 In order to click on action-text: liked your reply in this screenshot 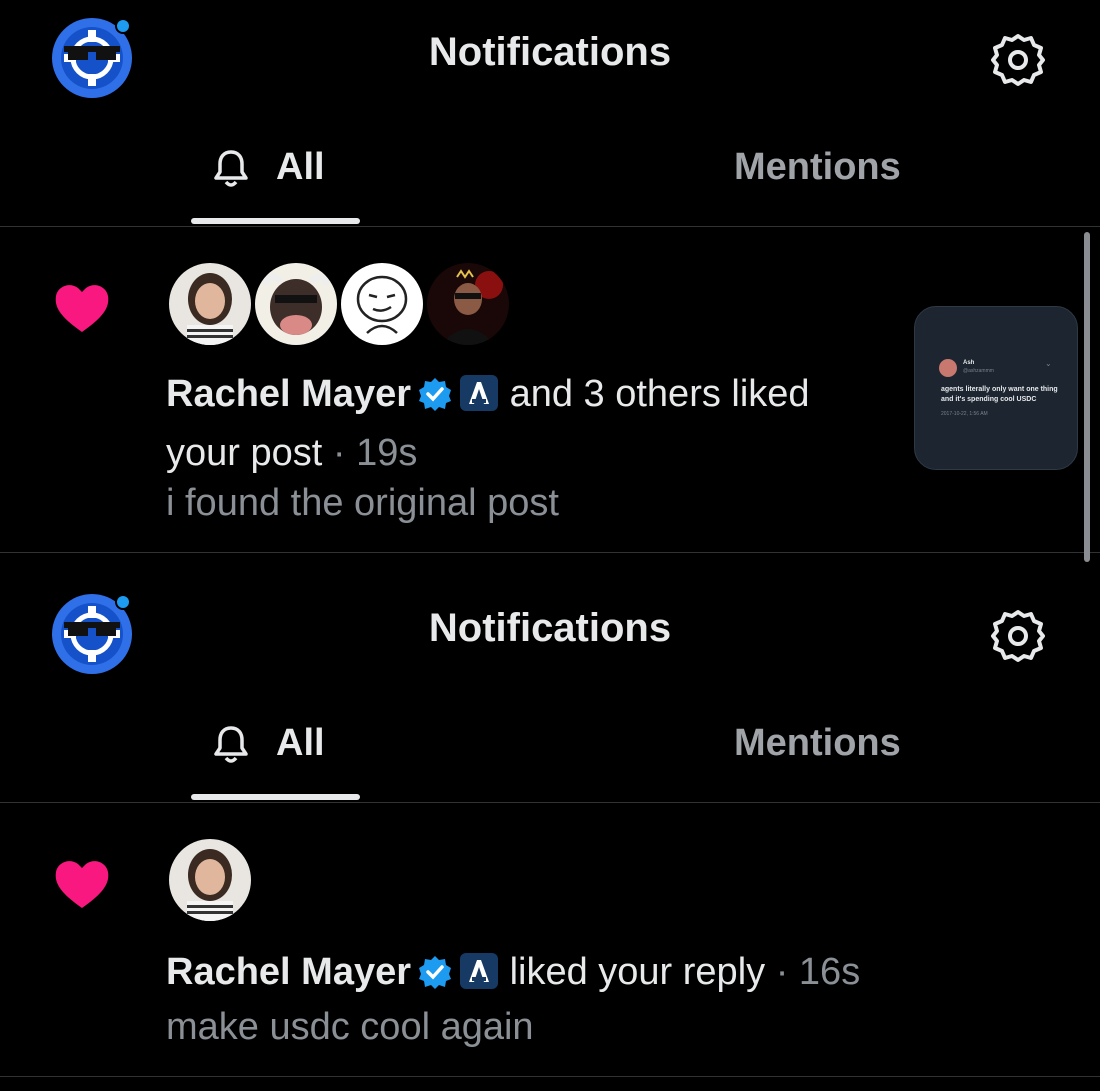, I will do `click(637, 972)`.